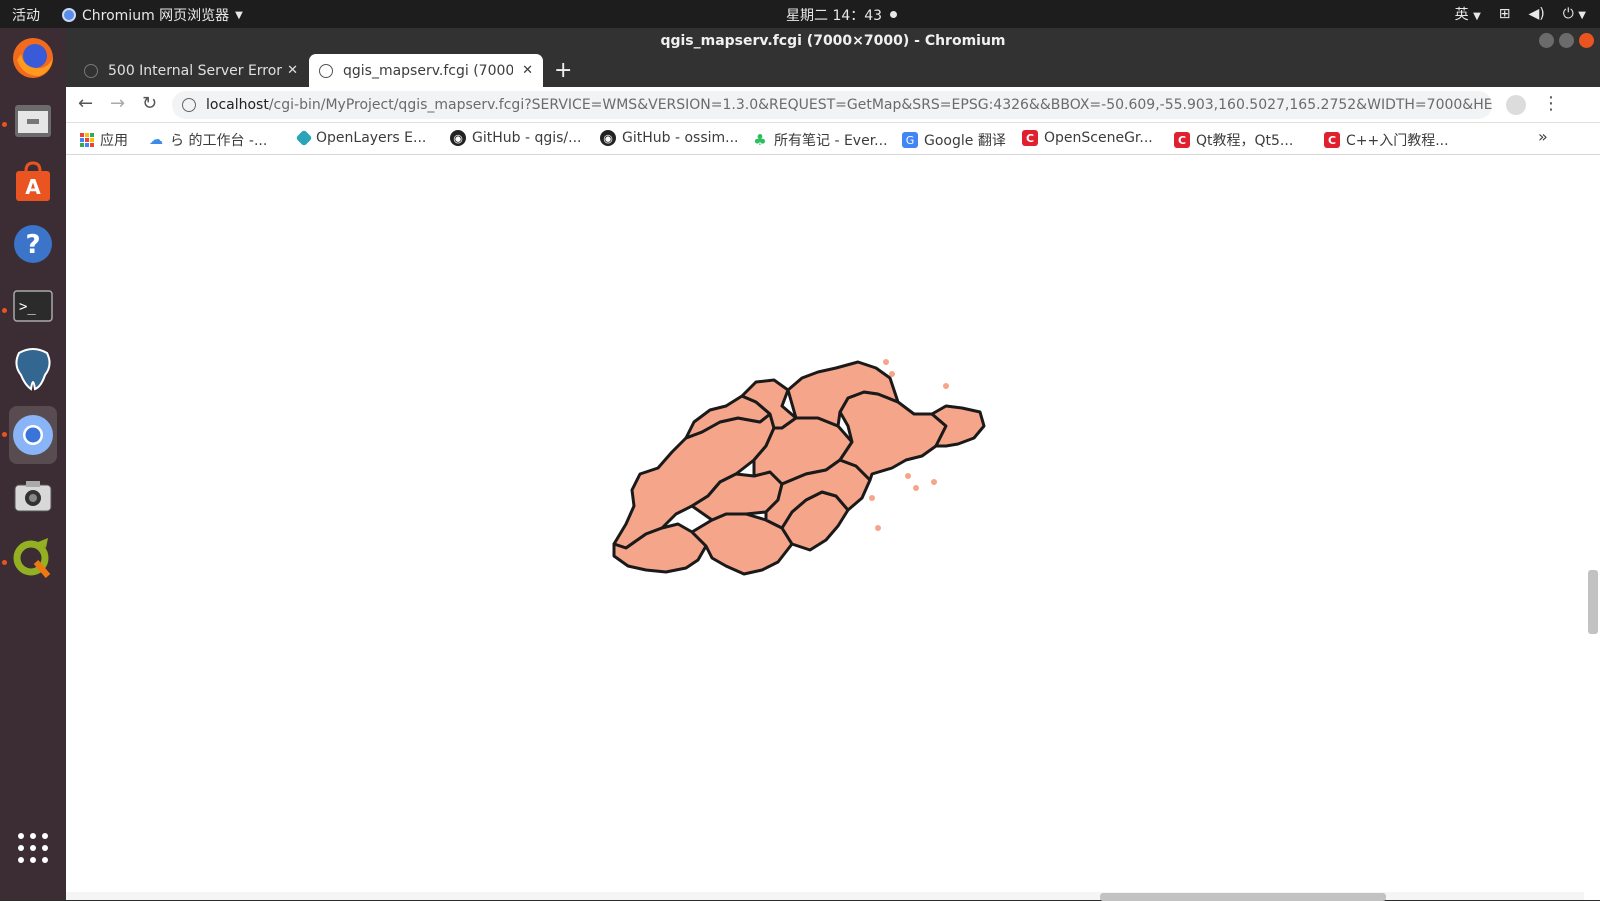 This screenshot has width=1600, height=901. I want to click on tab-qgis-mapserv: qgis_mapserv.fcgi (7000× ✕, so click(426, 70).